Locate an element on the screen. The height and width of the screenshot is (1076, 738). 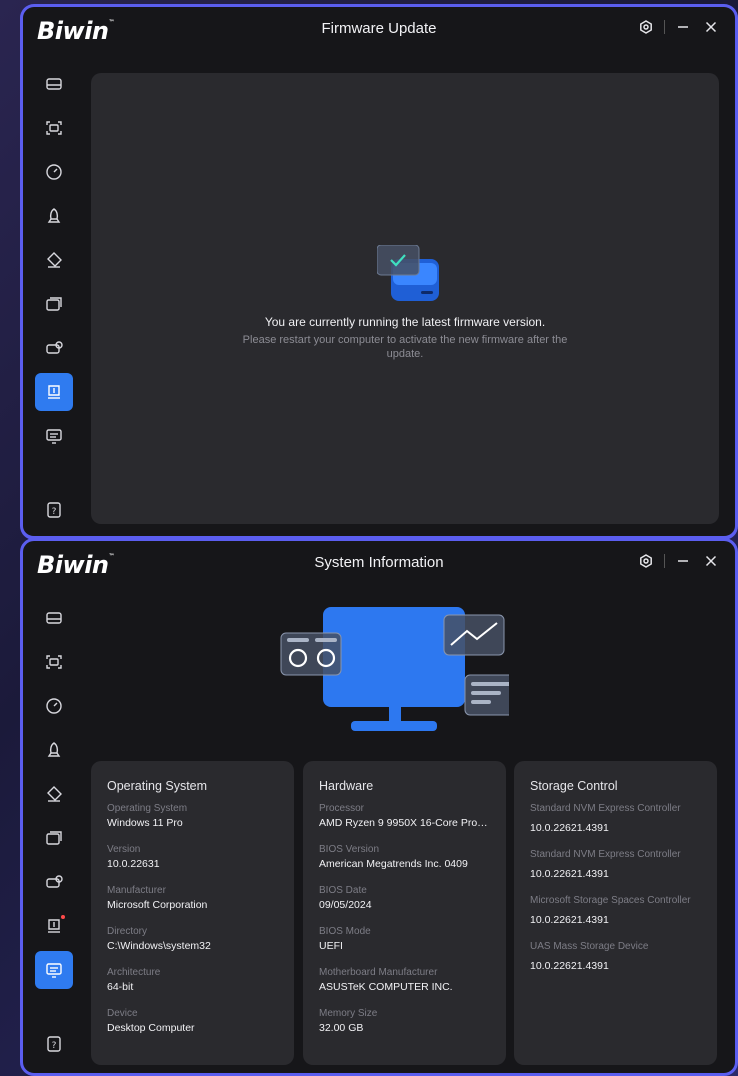
os-value: Windows 11 Pro is located at coordinates (145, 823).